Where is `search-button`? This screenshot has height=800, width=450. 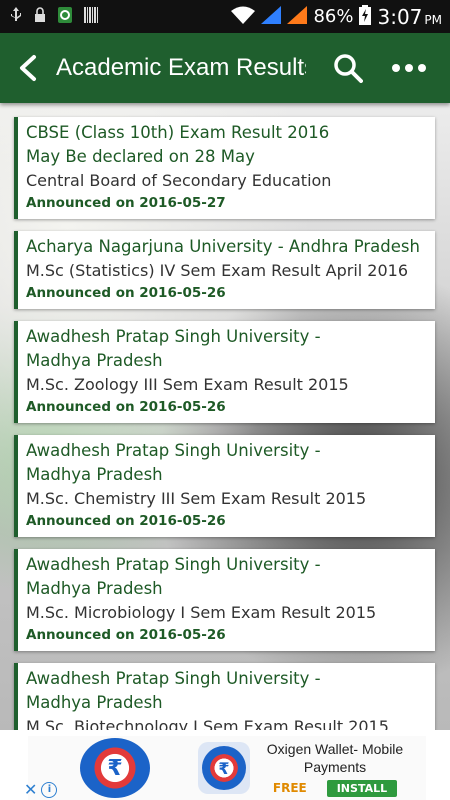 search-button is located at coordinates (348, 68).